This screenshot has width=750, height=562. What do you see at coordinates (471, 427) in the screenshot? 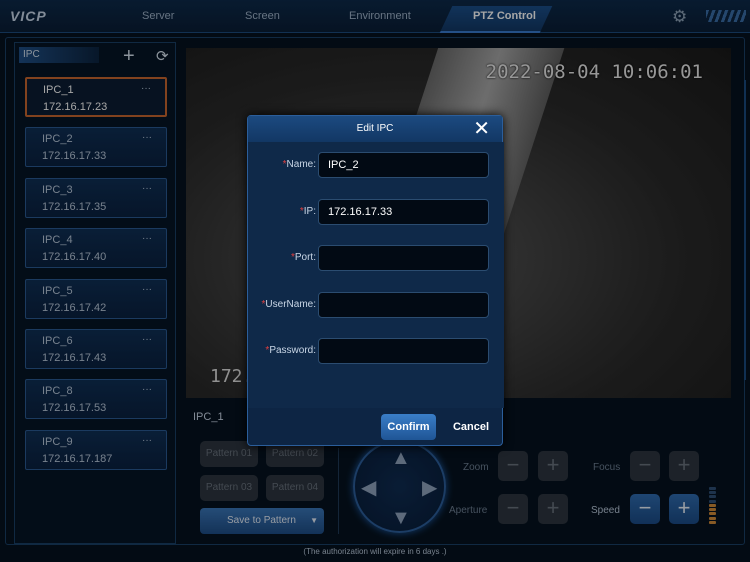
I see `cancel-button: Cancel` at bounding box center [471, 427].